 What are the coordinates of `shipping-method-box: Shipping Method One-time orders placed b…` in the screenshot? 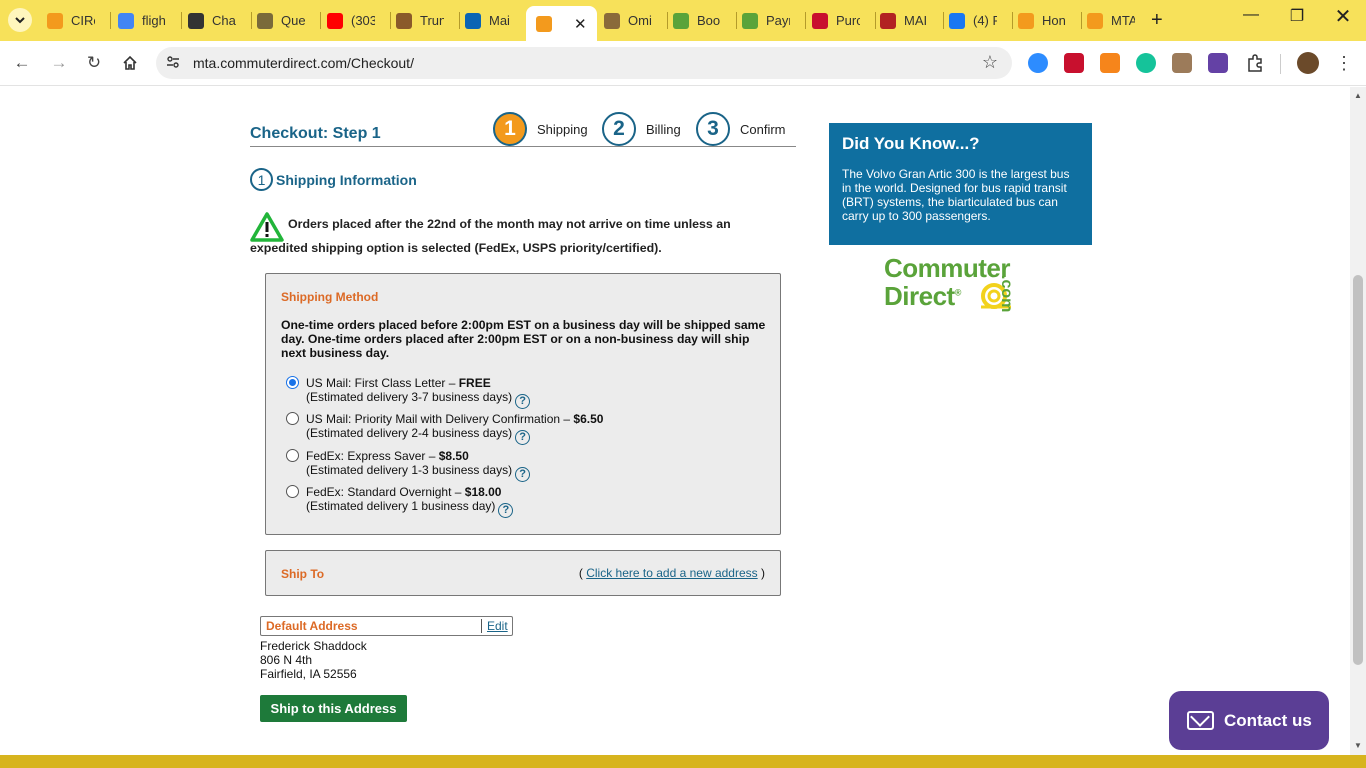 It's located at (523, 404).